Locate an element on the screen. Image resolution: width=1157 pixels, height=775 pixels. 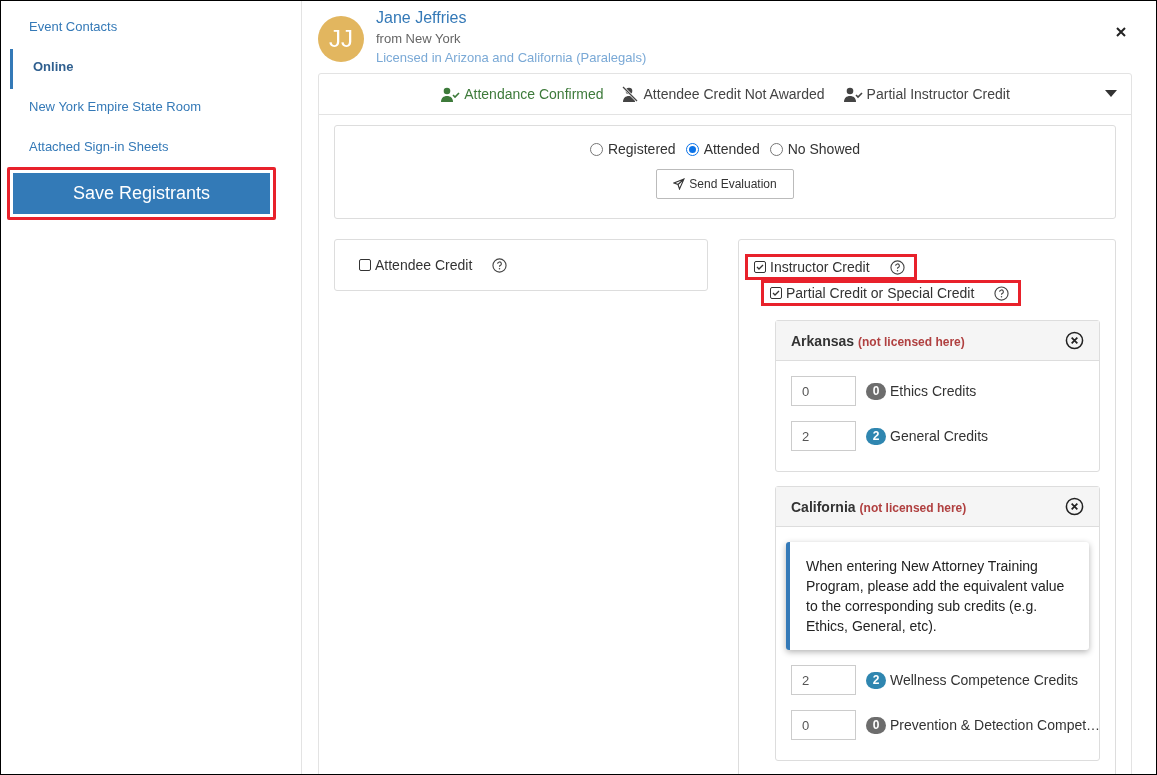
sidebar-item: Attached Sign-in Sheets is located at coordinates (151, 149).